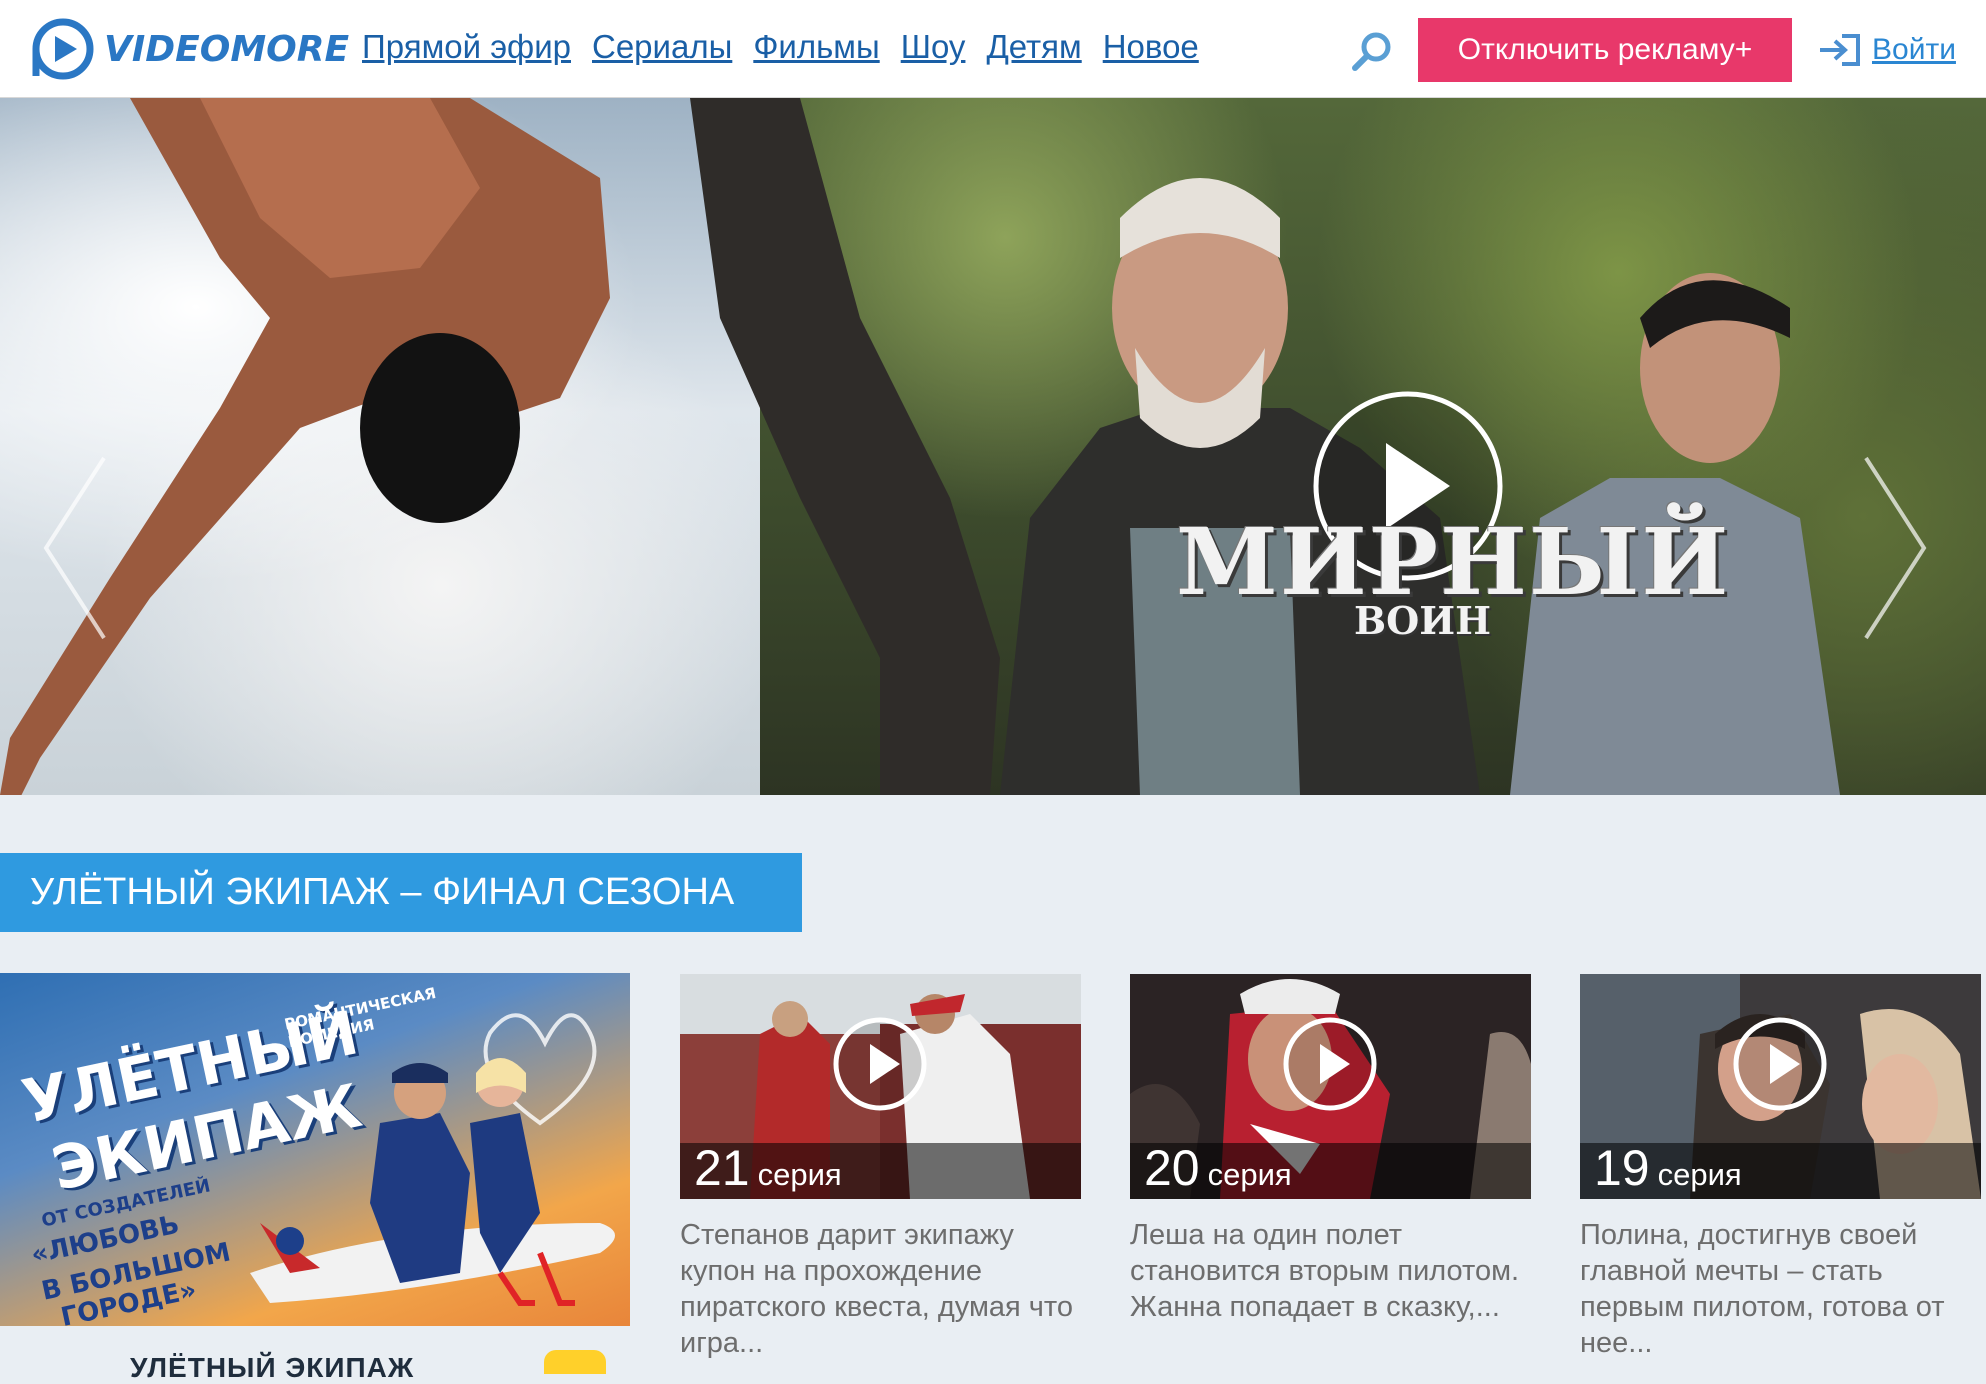 The width and height of the screenshot is (1986, 1384). I want to click on slider-next-arrow-icon, so click(1896, 548).